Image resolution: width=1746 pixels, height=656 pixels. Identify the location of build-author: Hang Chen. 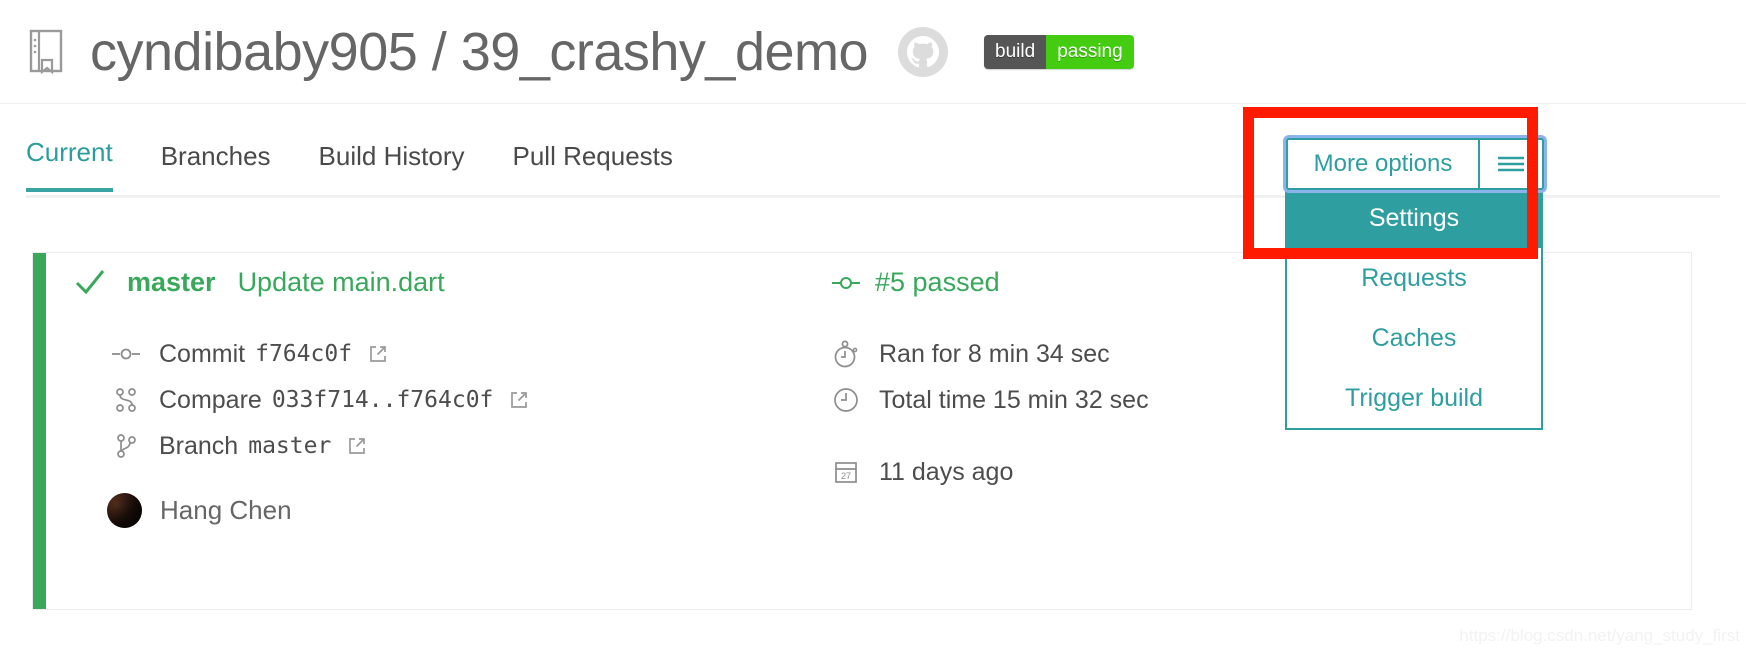
(199, 510).